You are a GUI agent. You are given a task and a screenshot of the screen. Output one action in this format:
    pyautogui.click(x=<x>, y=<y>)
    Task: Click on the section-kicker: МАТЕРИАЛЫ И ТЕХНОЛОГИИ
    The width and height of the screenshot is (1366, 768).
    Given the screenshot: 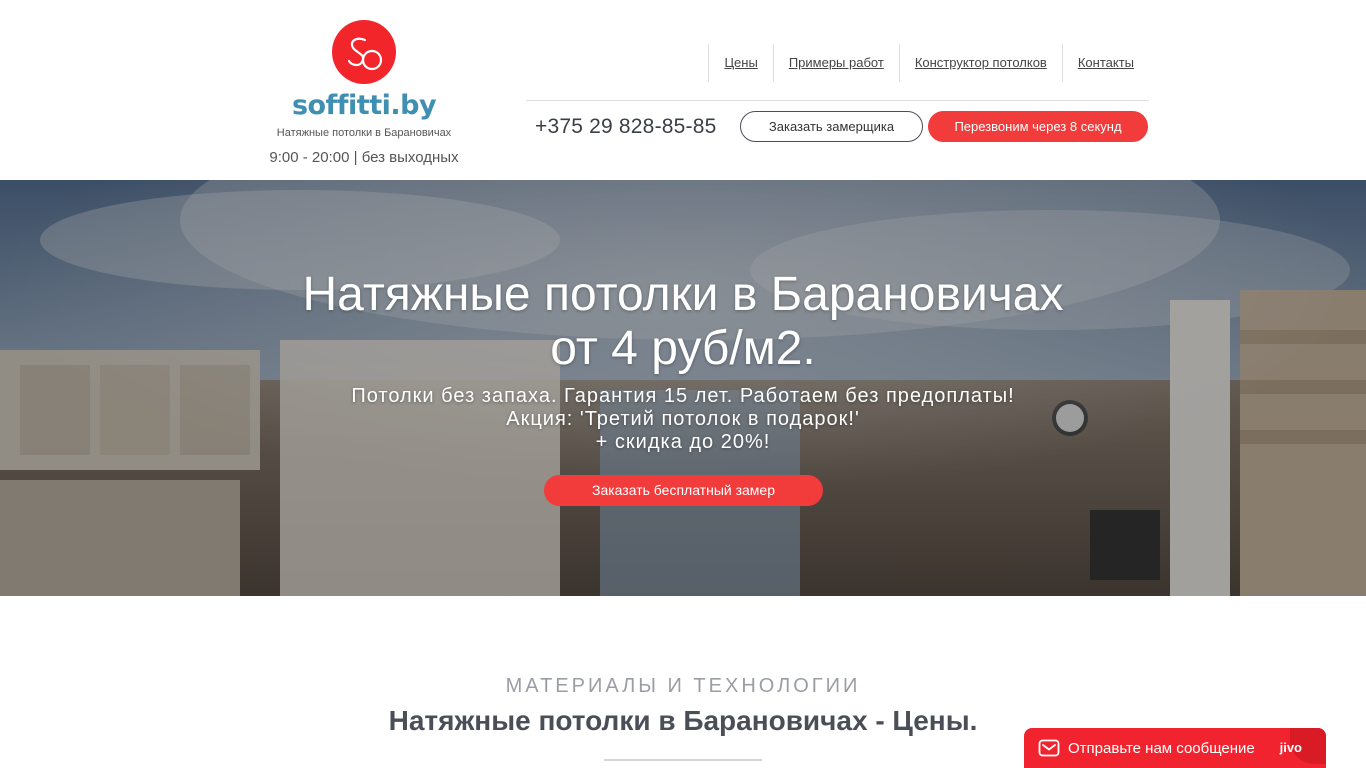 What is the action you would take?
    pyautogui.click(x=683, y=686)
    